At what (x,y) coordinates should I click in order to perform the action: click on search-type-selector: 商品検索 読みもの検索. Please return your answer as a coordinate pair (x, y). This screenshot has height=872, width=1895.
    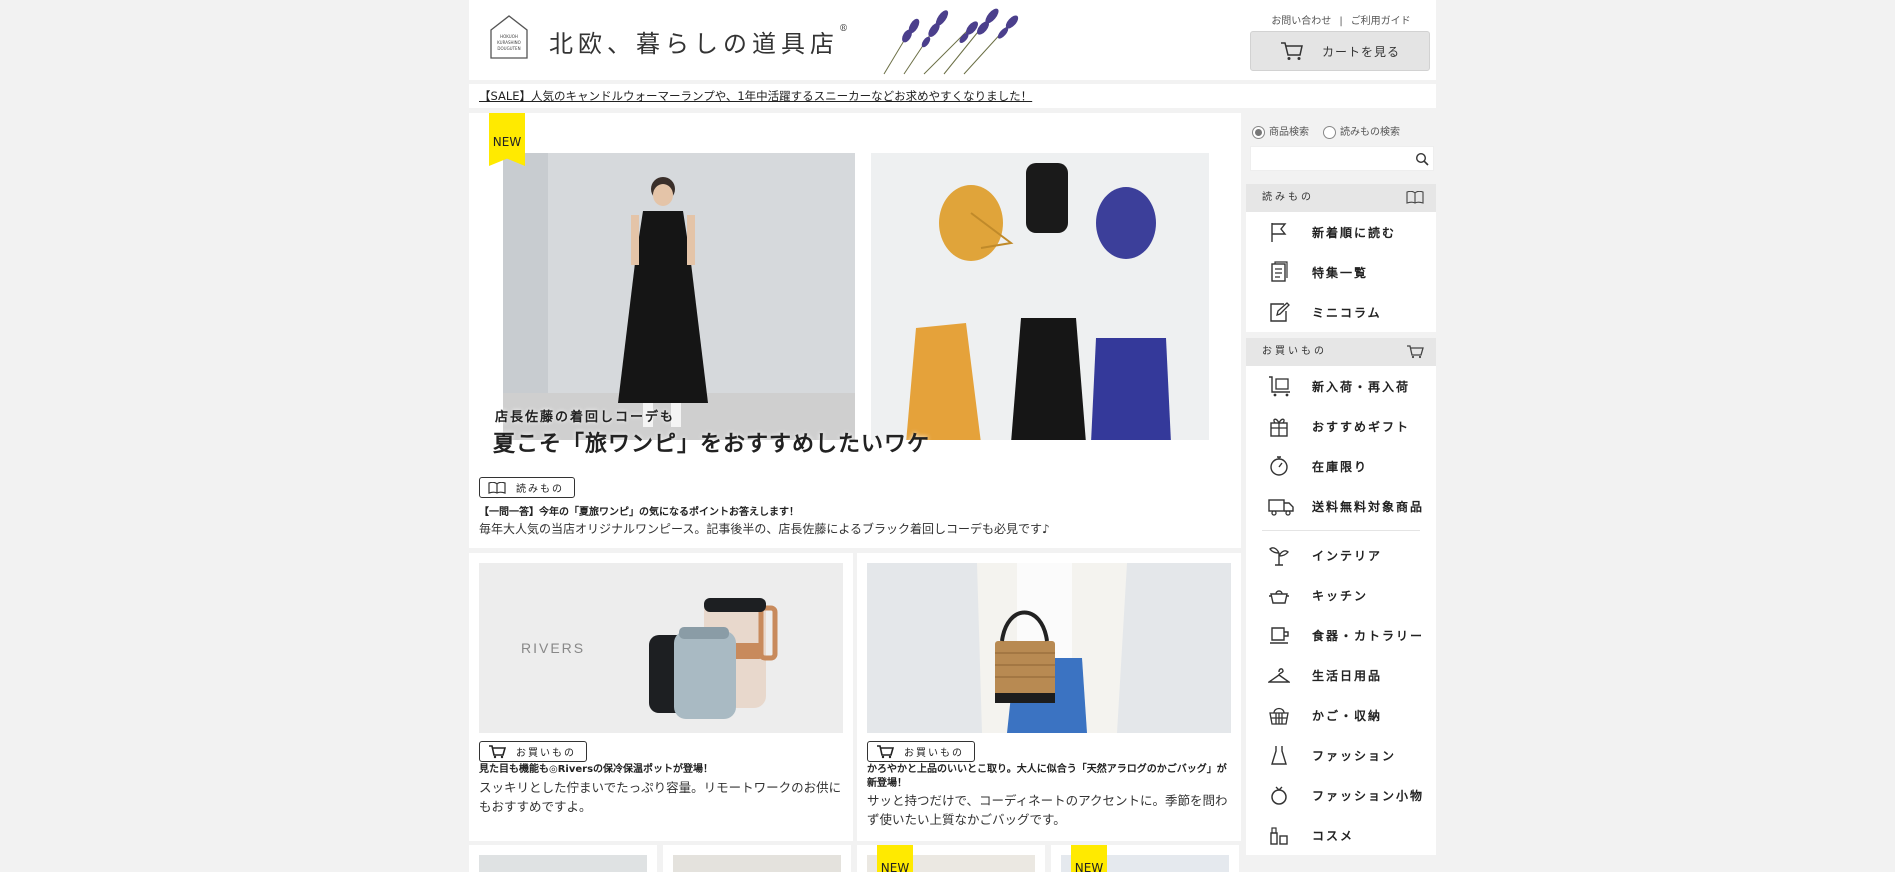
    Looking at the image, I should click on (1326, 131).